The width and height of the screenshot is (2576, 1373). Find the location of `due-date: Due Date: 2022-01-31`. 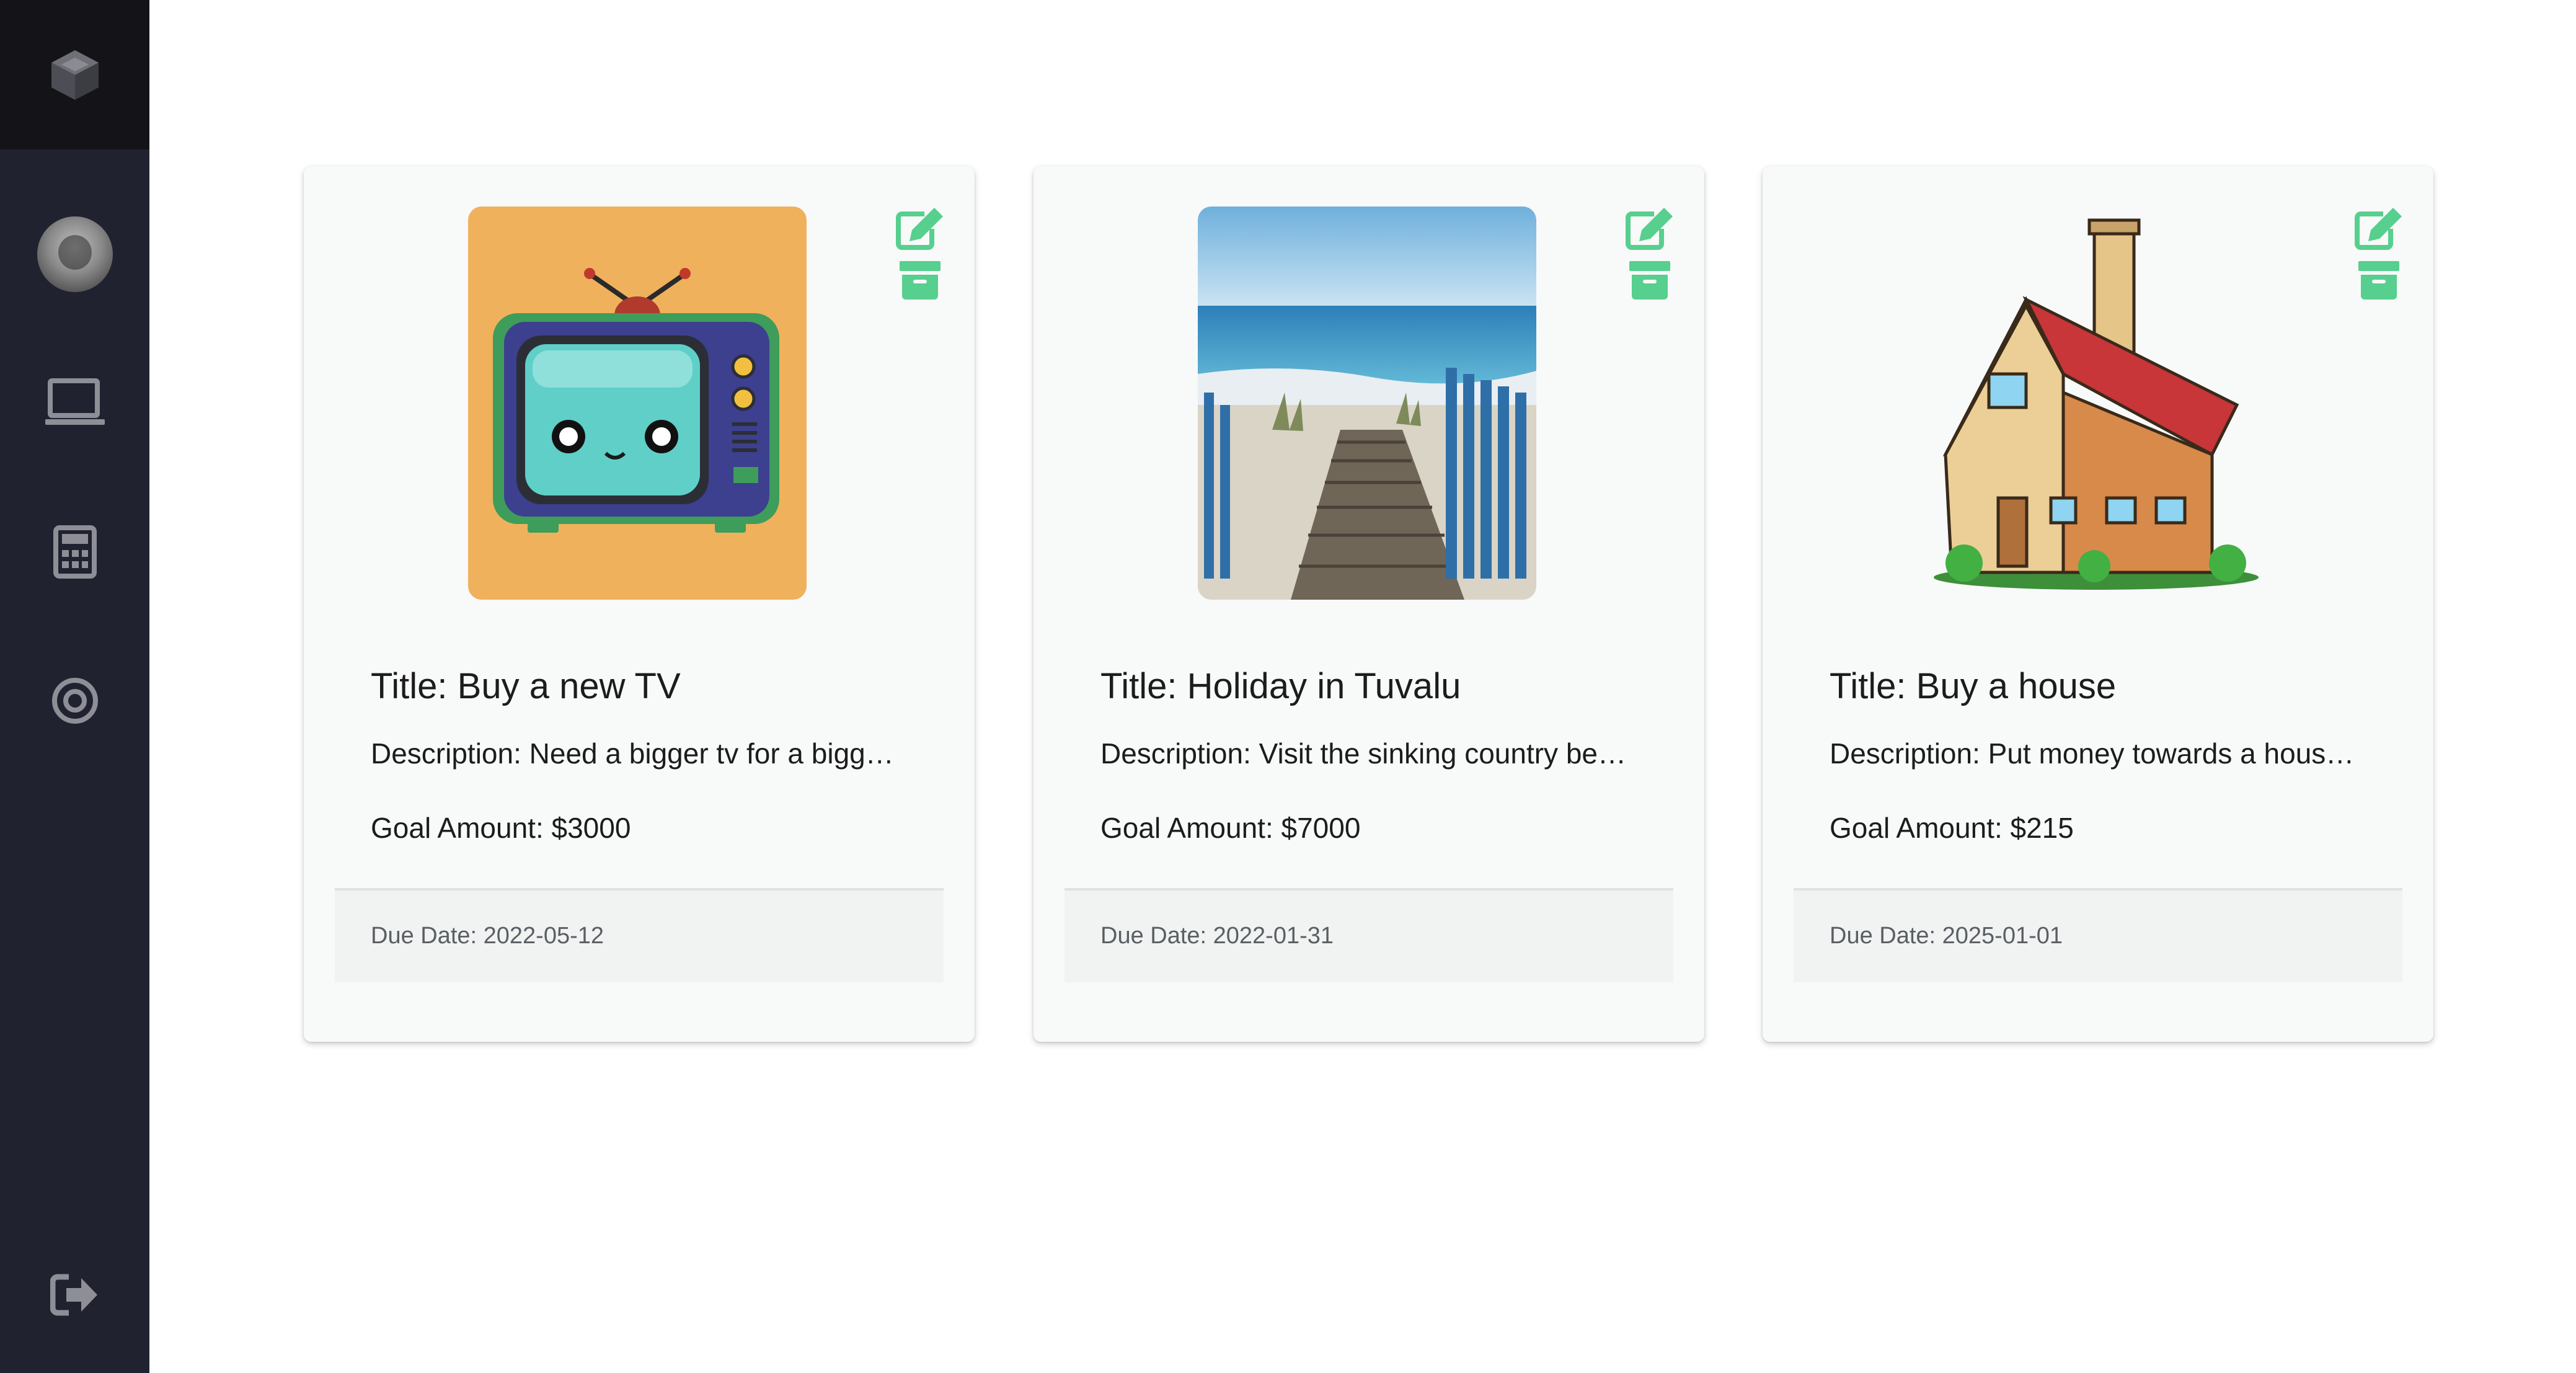

due-date: Due Date: 2022-01-31 is located at coordinates (1217, 936).